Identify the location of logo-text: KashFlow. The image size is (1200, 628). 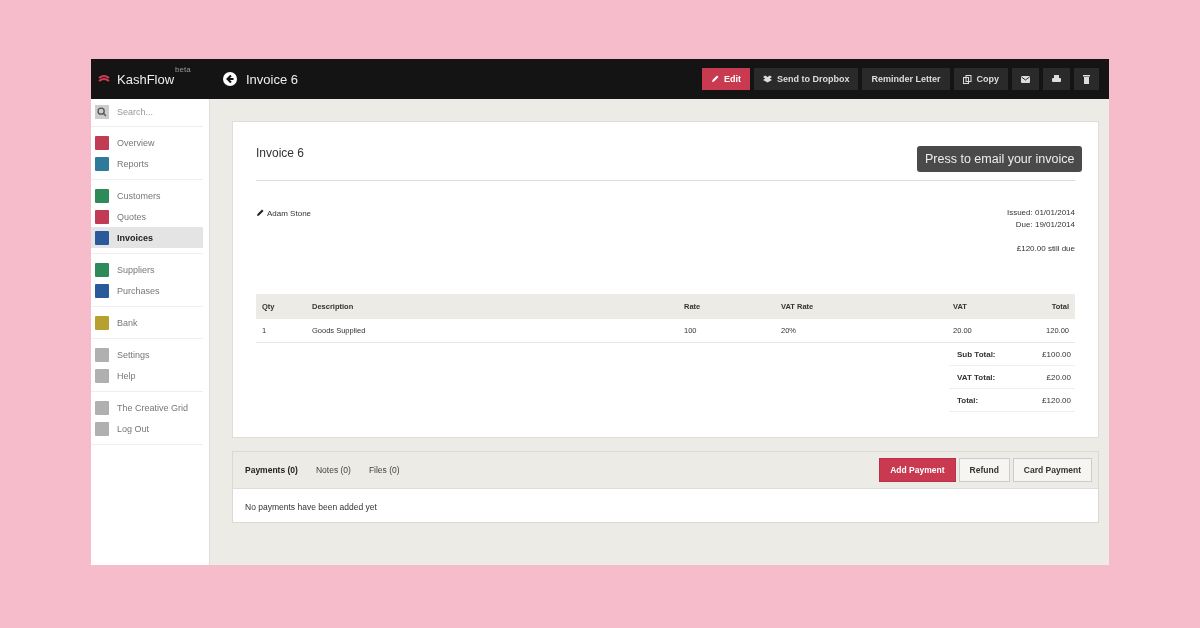
(146, 79).